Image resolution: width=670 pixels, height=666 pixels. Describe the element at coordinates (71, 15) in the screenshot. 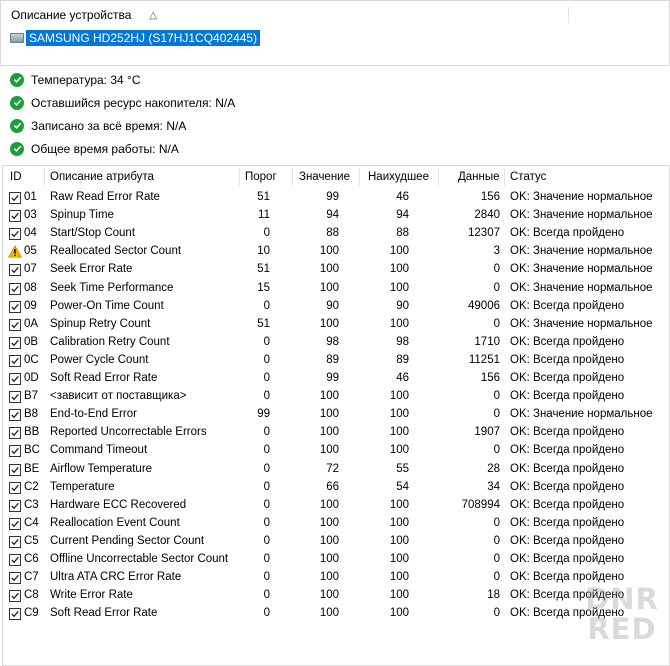

I see `device-column-title: Описание устройства` at that location.